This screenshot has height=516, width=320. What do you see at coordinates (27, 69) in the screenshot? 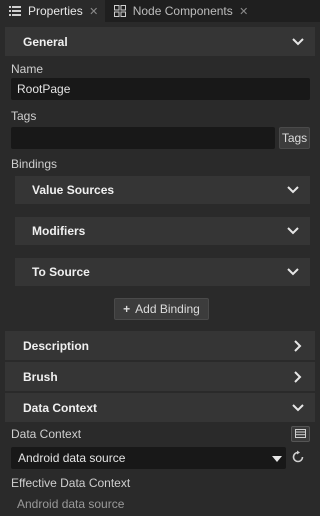
I see `name-label: Name` at bounding box center [27, 69].